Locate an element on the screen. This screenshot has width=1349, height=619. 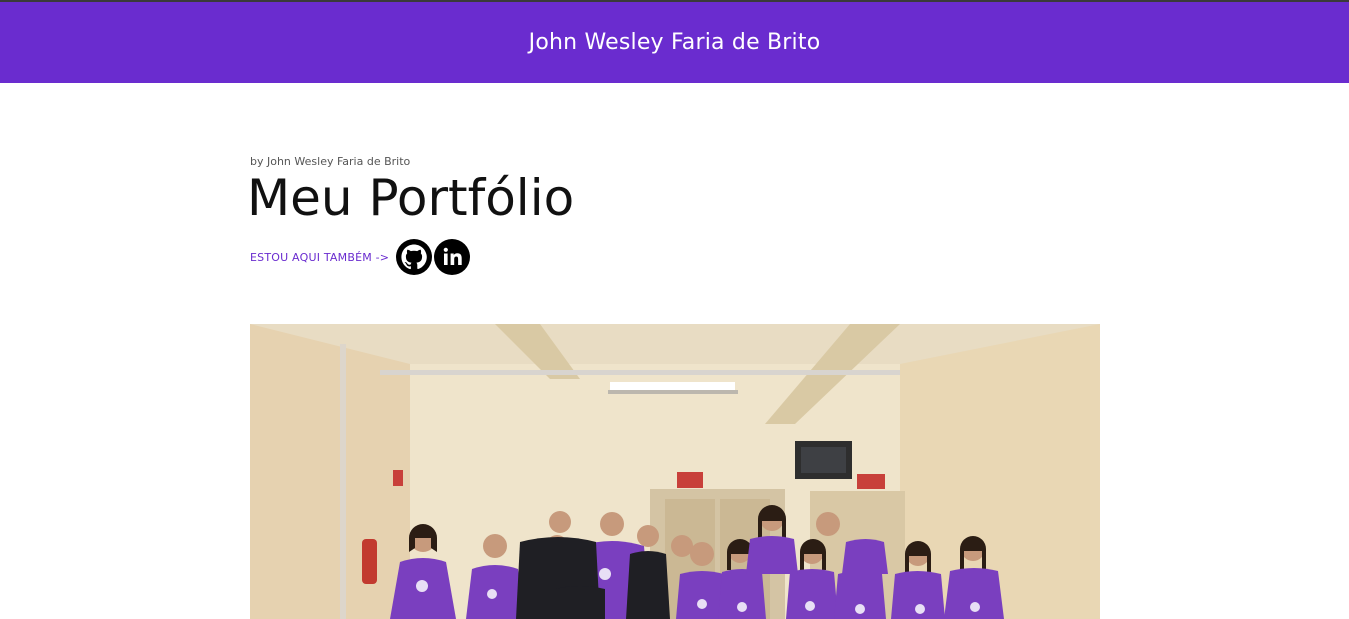
github-icon is located at coordinates (414, 257).